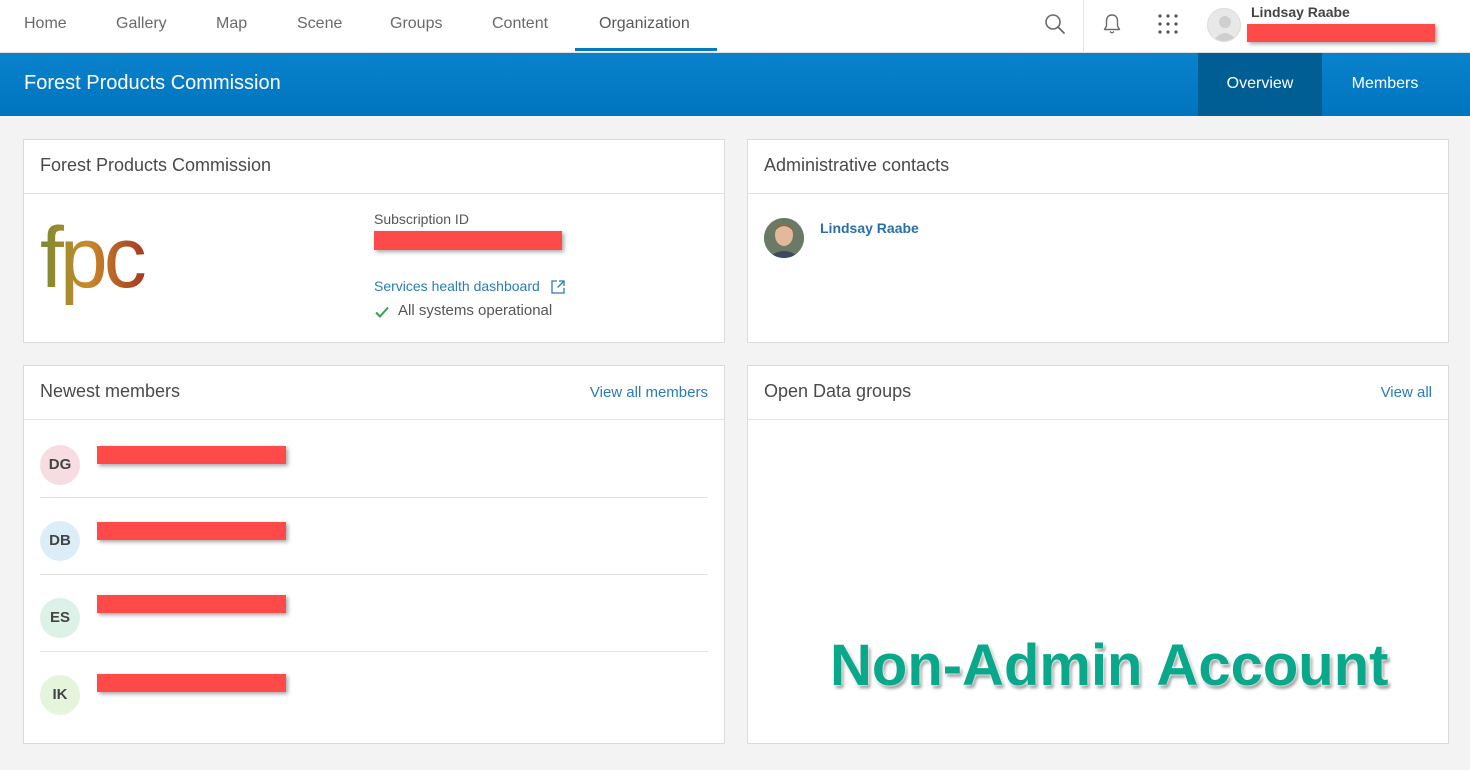  Describe the element at coordinates (374, 393) in the screenshot. I see `members-card-header: Newest members View all members` at that location.